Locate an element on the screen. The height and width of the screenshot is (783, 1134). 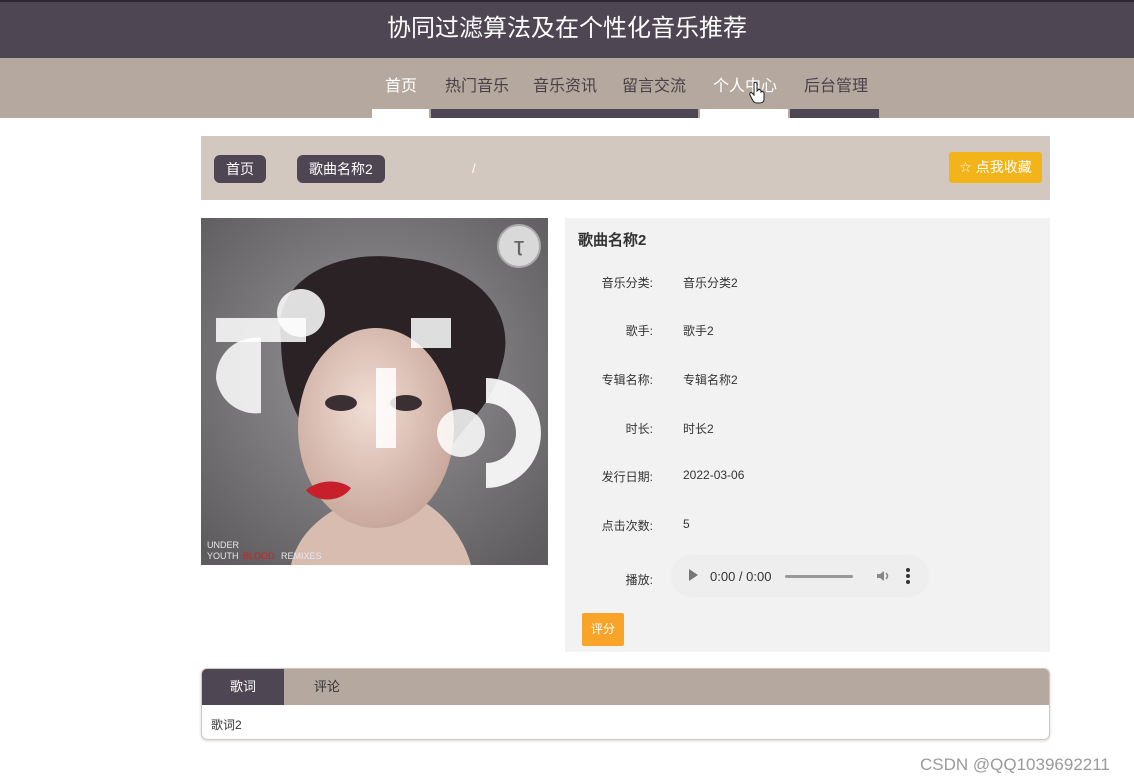
audio-player: 0:00 / 0:00 is located at coordinates (800, 576).